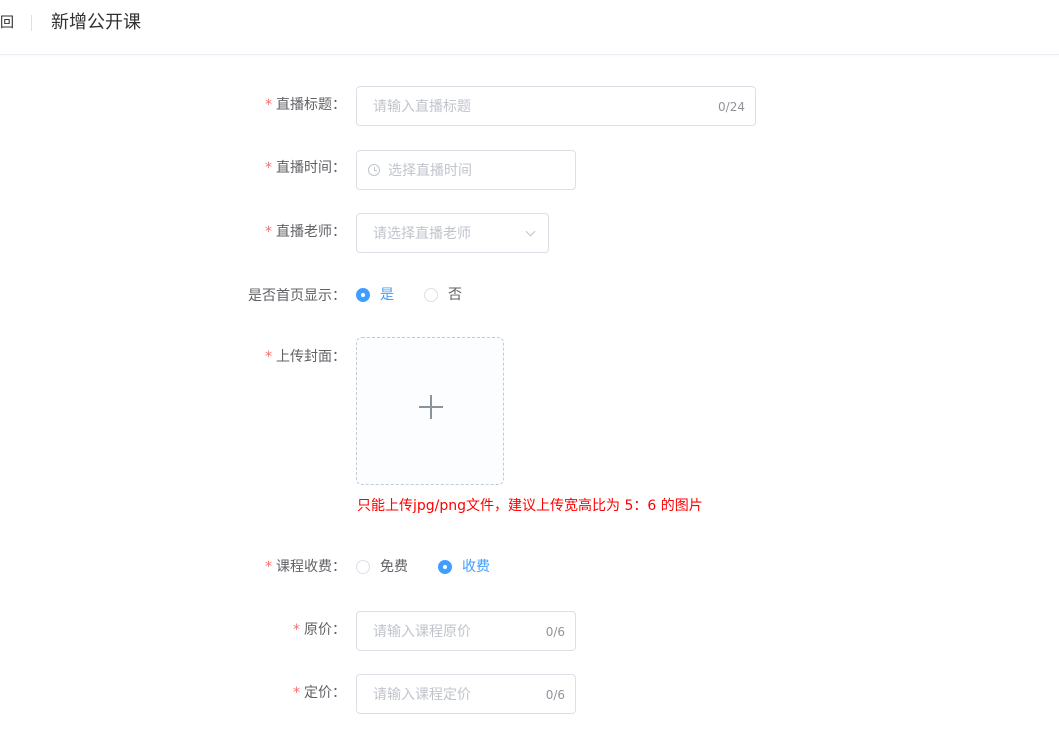  What do you see at coordinates (297, 296) in the screenshot?
I see `homepage-display-label-text: 是否首页显示：` at bounding box center [297, 296].